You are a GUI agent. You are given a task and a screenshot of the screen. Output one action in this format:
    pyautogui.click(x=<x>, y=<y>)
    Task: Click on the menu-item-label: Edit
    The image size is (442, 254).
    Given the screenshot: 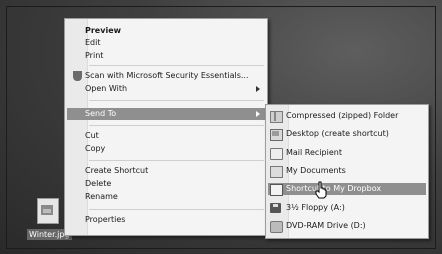 What is the action you would take?
    pyautogui.click(x=93, y=42)
    